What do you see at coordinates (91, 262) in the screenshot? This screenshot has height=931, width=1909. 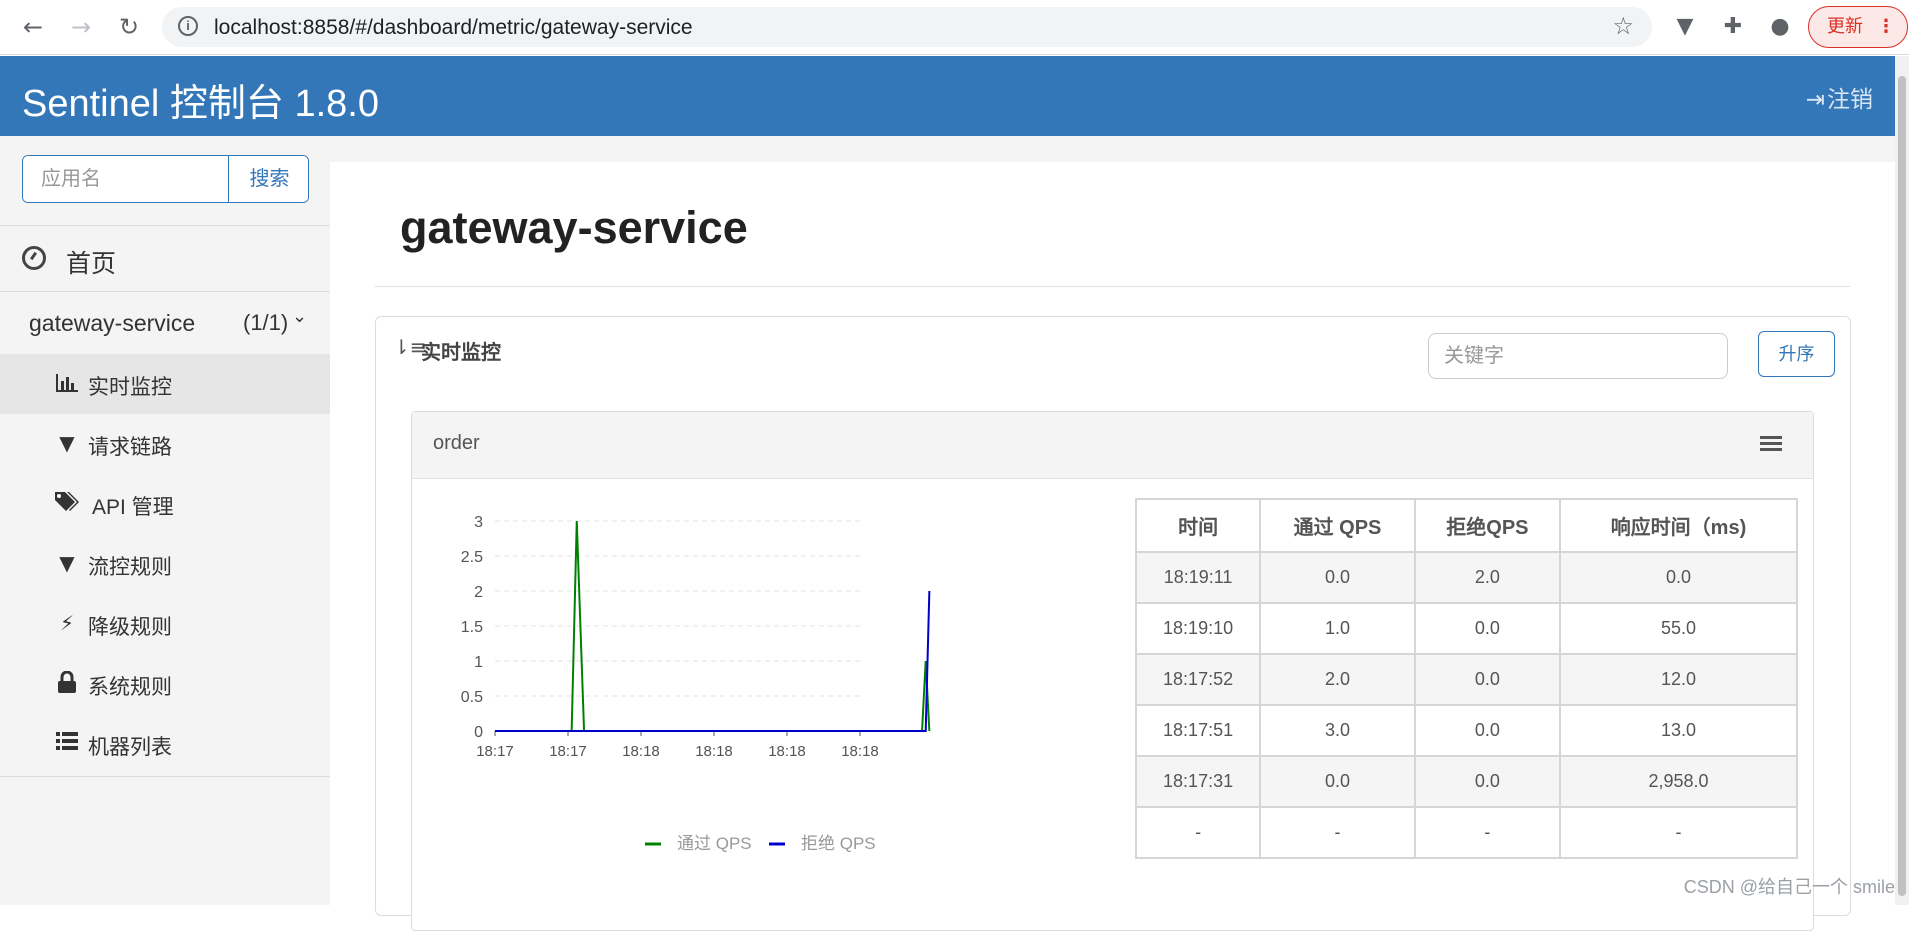 I see `sidebar-item-label: 首页` at bounding box center [91, 262].